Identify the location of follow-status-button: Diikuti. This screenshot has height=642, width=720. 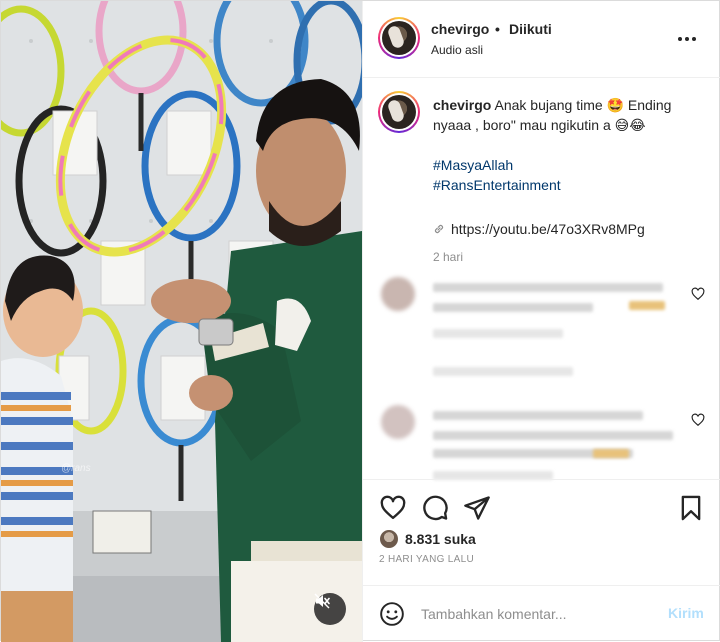
(530, 29).